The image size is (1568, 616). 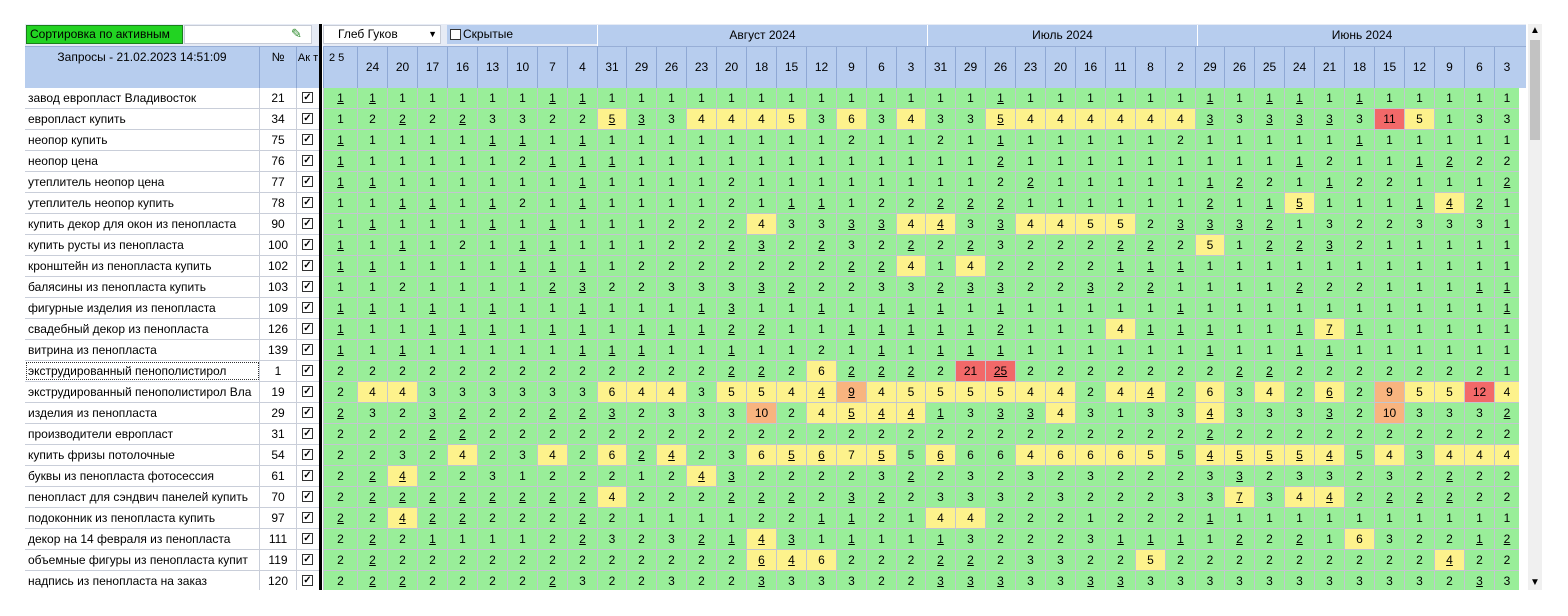 What do you see at coordinates (851, 392) in the screenshot?
I see `position-cell: 9` at bounding box center [851, 392].